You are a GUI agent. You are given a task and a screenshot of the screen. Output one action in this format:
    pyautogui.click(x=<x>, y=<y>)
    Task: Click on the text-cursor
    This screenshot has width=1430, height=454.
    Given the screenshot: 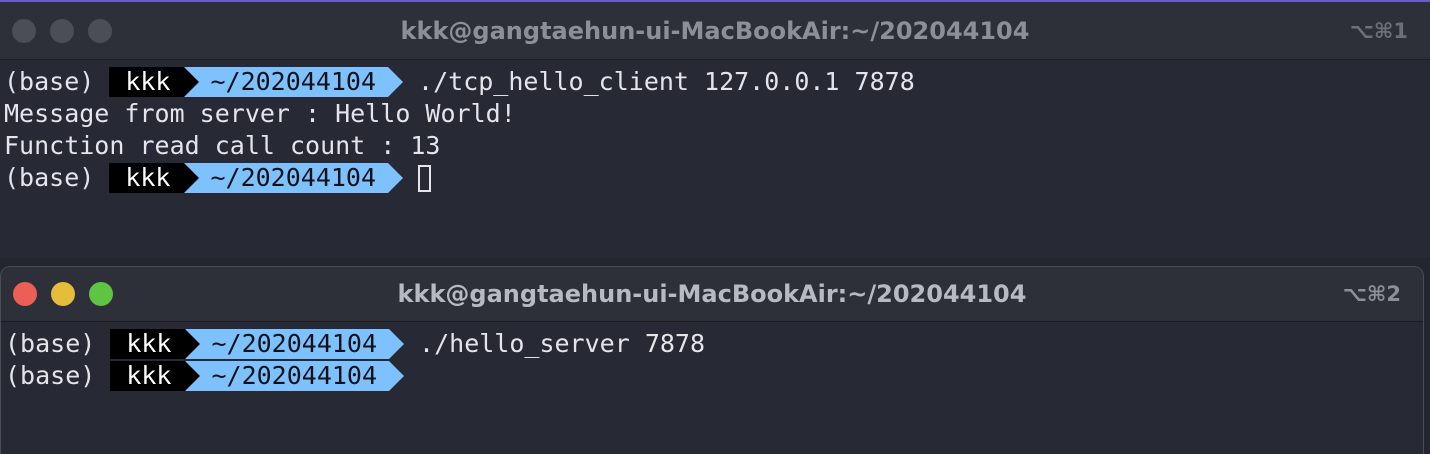 What is the action you would take?
    pyautogui.click(x=425, y=178)
    